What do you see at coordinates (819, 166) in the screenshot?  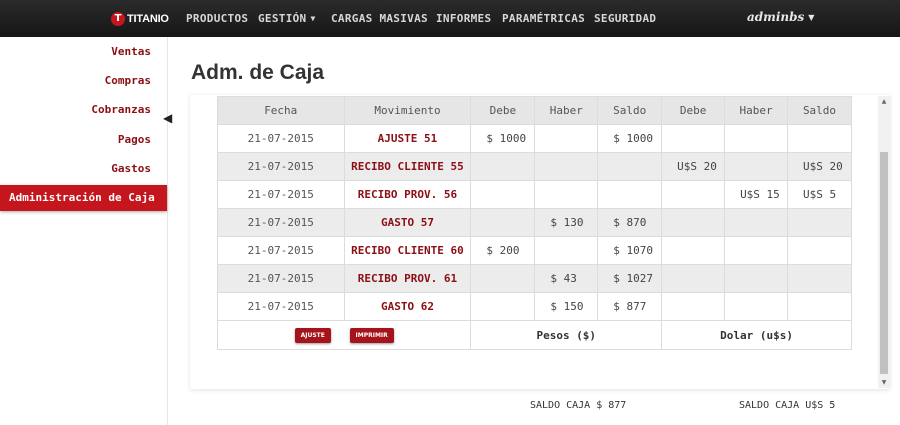 I see `dolar-saldo-cell: U$S 20` at bounding box center [819, 166].